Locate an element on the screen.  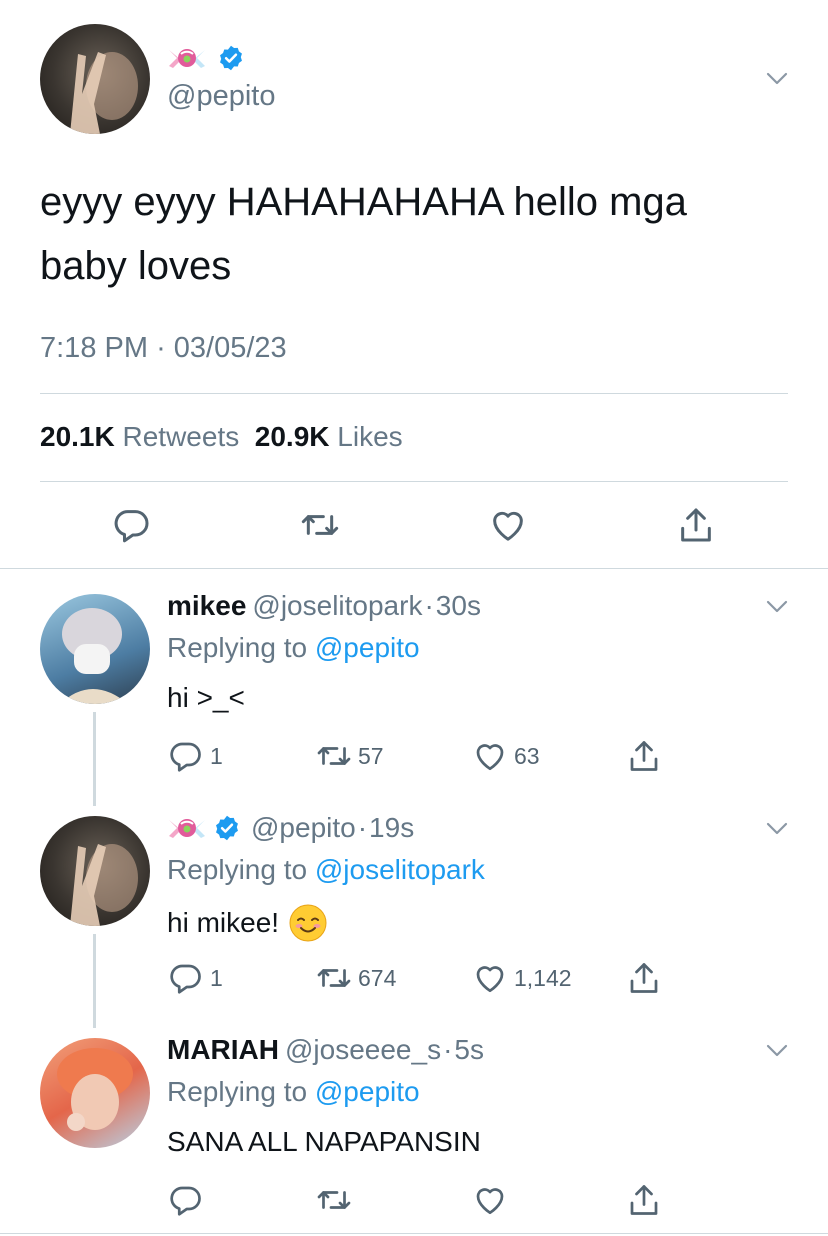
like-count: 1,142 is located at coordinates (543, 977).